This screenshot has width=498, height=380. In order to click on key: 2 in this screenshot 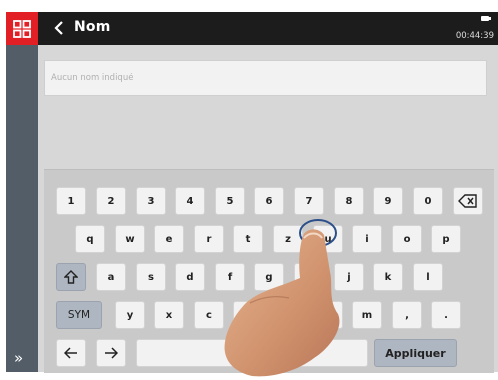, I will do `click(111, 201)`.